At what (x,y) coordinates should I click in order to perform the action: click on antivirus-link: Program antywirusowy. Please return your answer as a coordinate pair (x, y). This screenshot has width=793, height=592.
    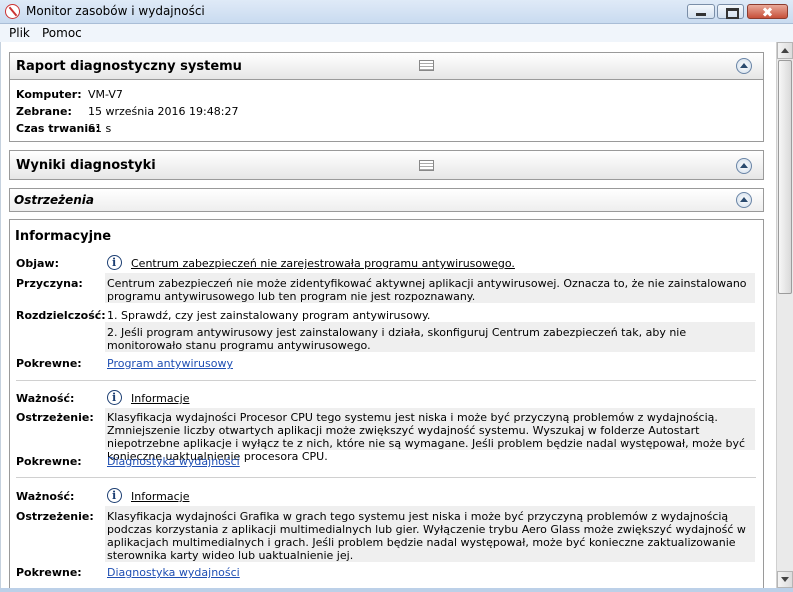
    Looking at the image, I should click on (170, 363).